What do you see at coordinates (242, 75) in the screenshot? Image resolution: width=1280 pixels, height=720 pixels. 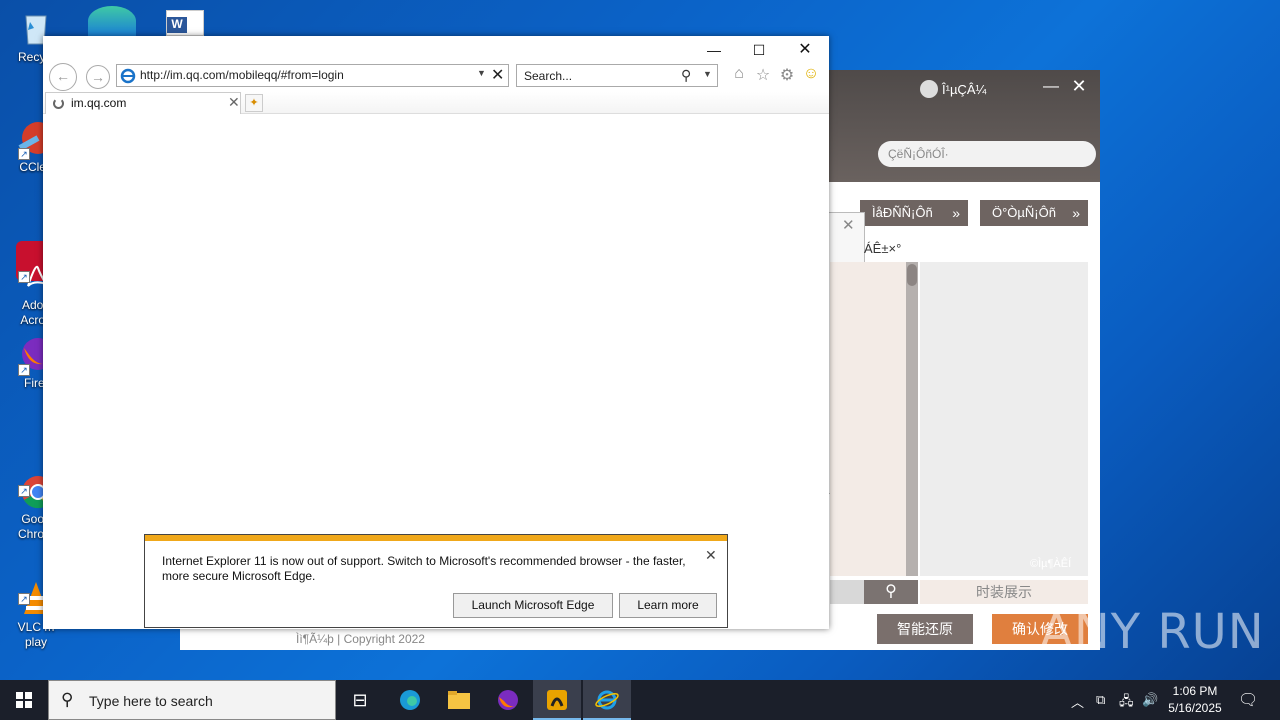 I see `url-text: http://im.qq.com/mobileqq/#from=login` at bounding box center [242, 75].